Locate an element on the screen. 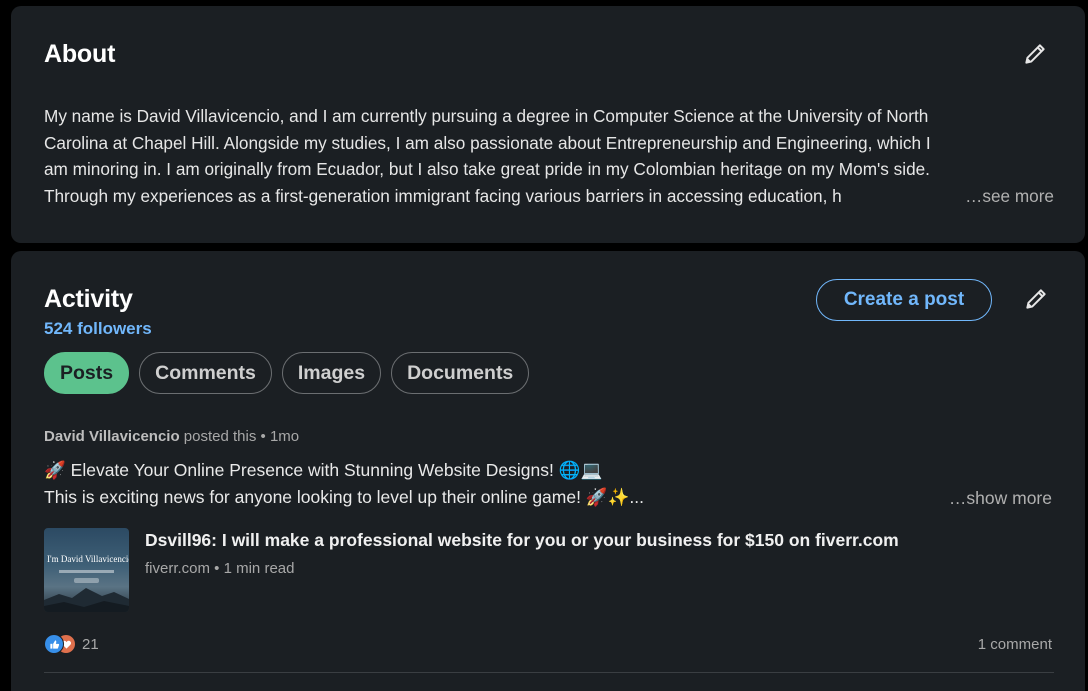 This screenshot has width=1088, height=691. activity-title: Activity is located at coordinates (88, 299).